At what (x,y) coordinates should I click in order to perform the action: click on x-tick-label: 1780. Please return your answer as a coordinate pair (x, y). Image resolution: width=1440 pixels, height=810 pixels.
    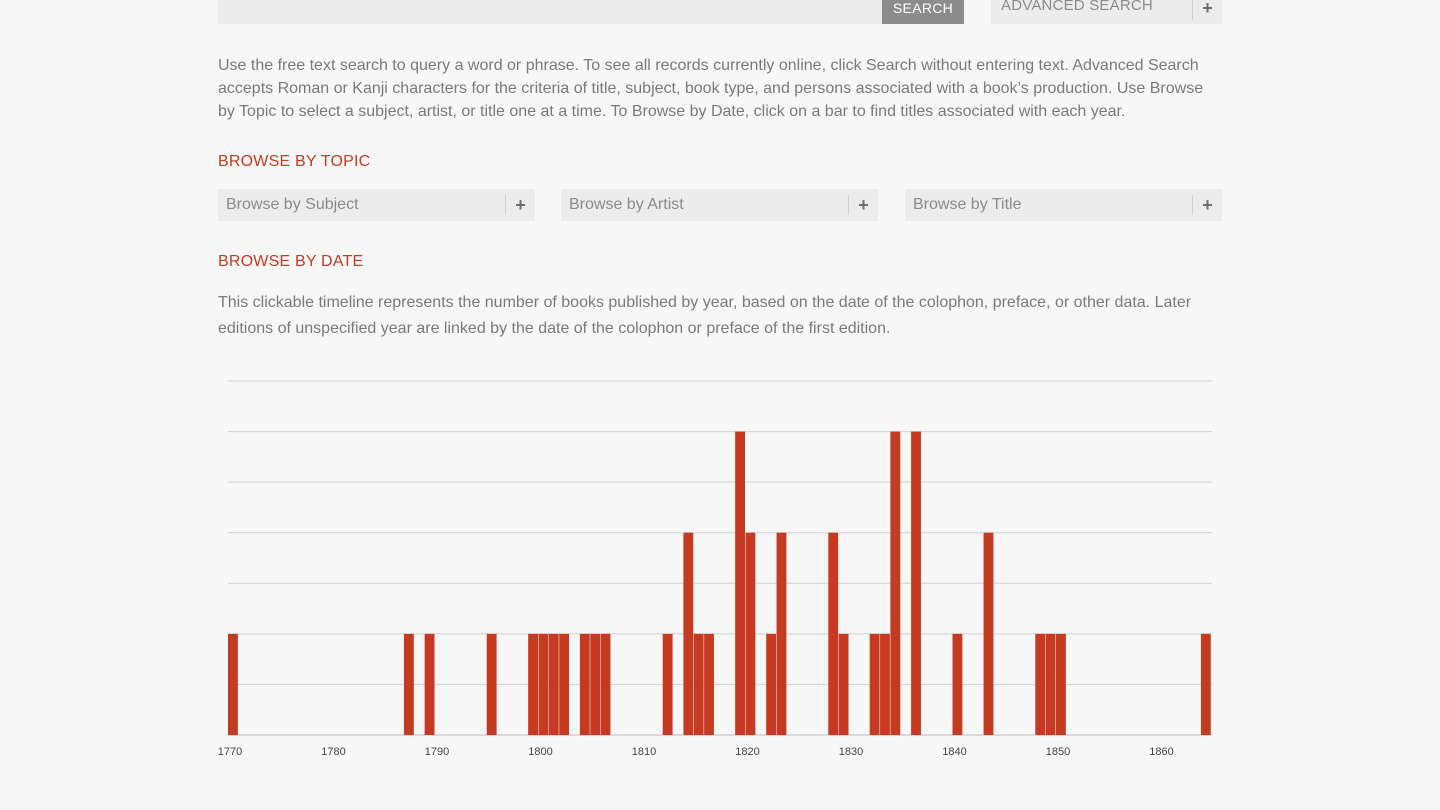
    Looking at the image, I should click on (333, 752).